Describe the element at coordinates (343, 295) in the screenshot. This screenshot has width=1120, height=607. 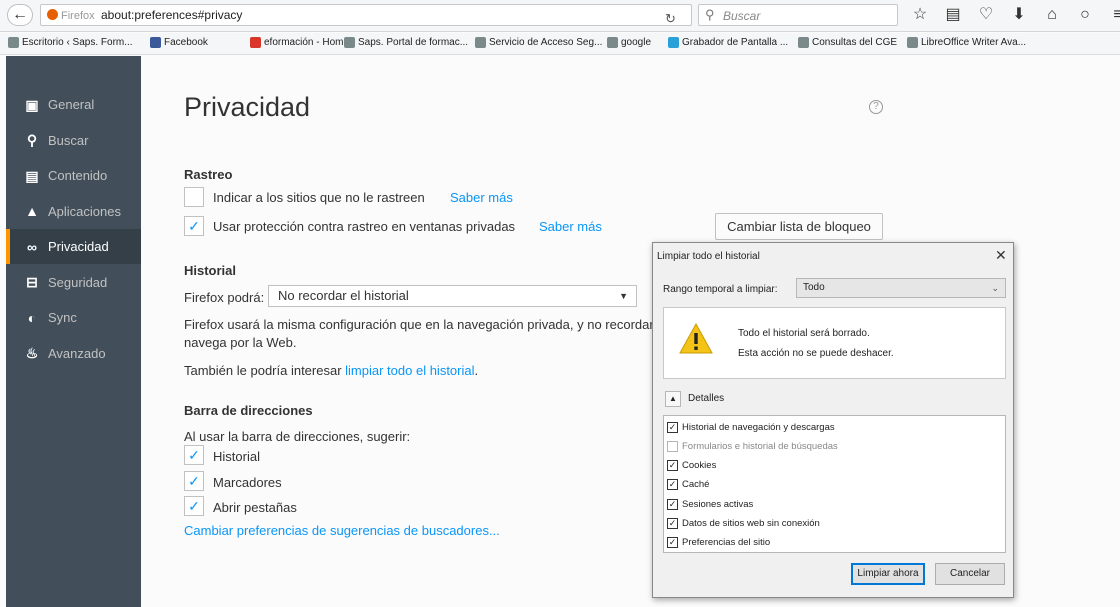
I see `history-mode-value: No recordar el historial` at that location.